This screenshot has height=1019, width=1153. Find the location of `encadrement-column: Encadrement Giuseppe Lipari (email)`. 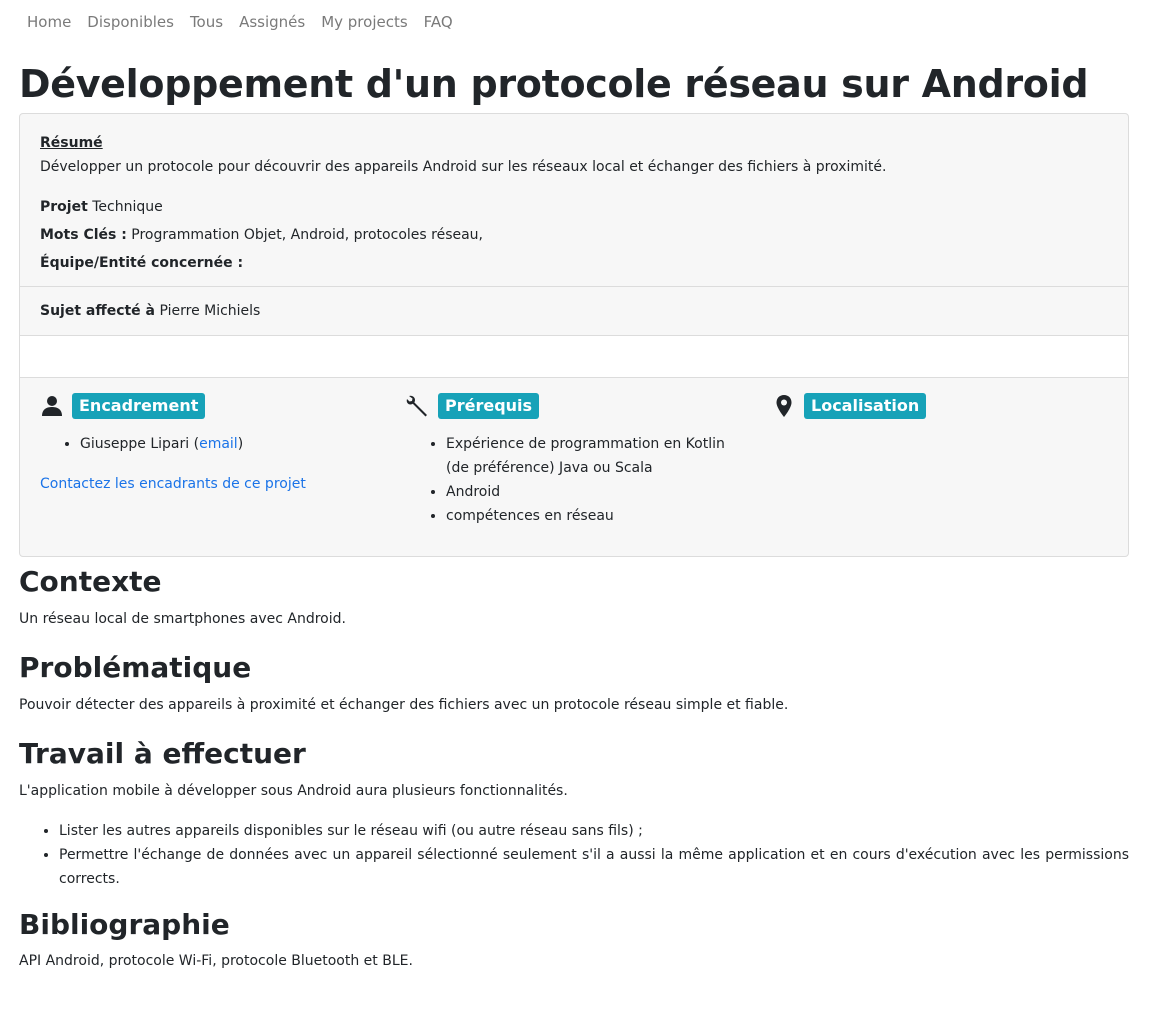

encadrement-column: Encadrement Giuseppe Lipari (email) is located at coordinates (210, 424).